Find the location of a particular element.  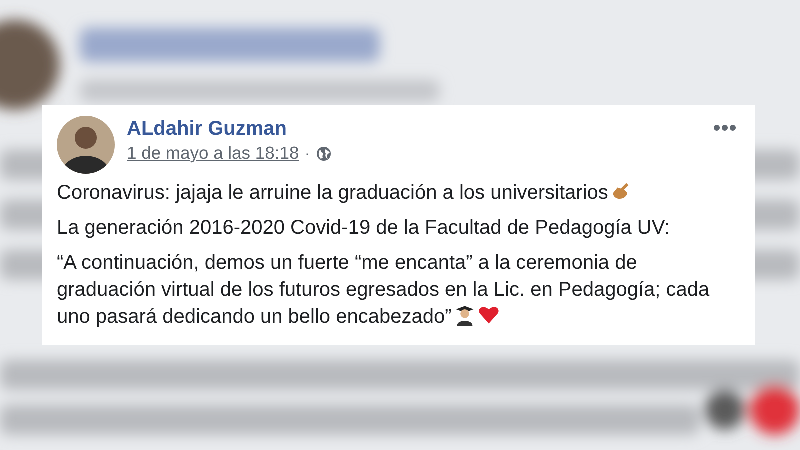

heart-icon is located at coordinates (489, 315).